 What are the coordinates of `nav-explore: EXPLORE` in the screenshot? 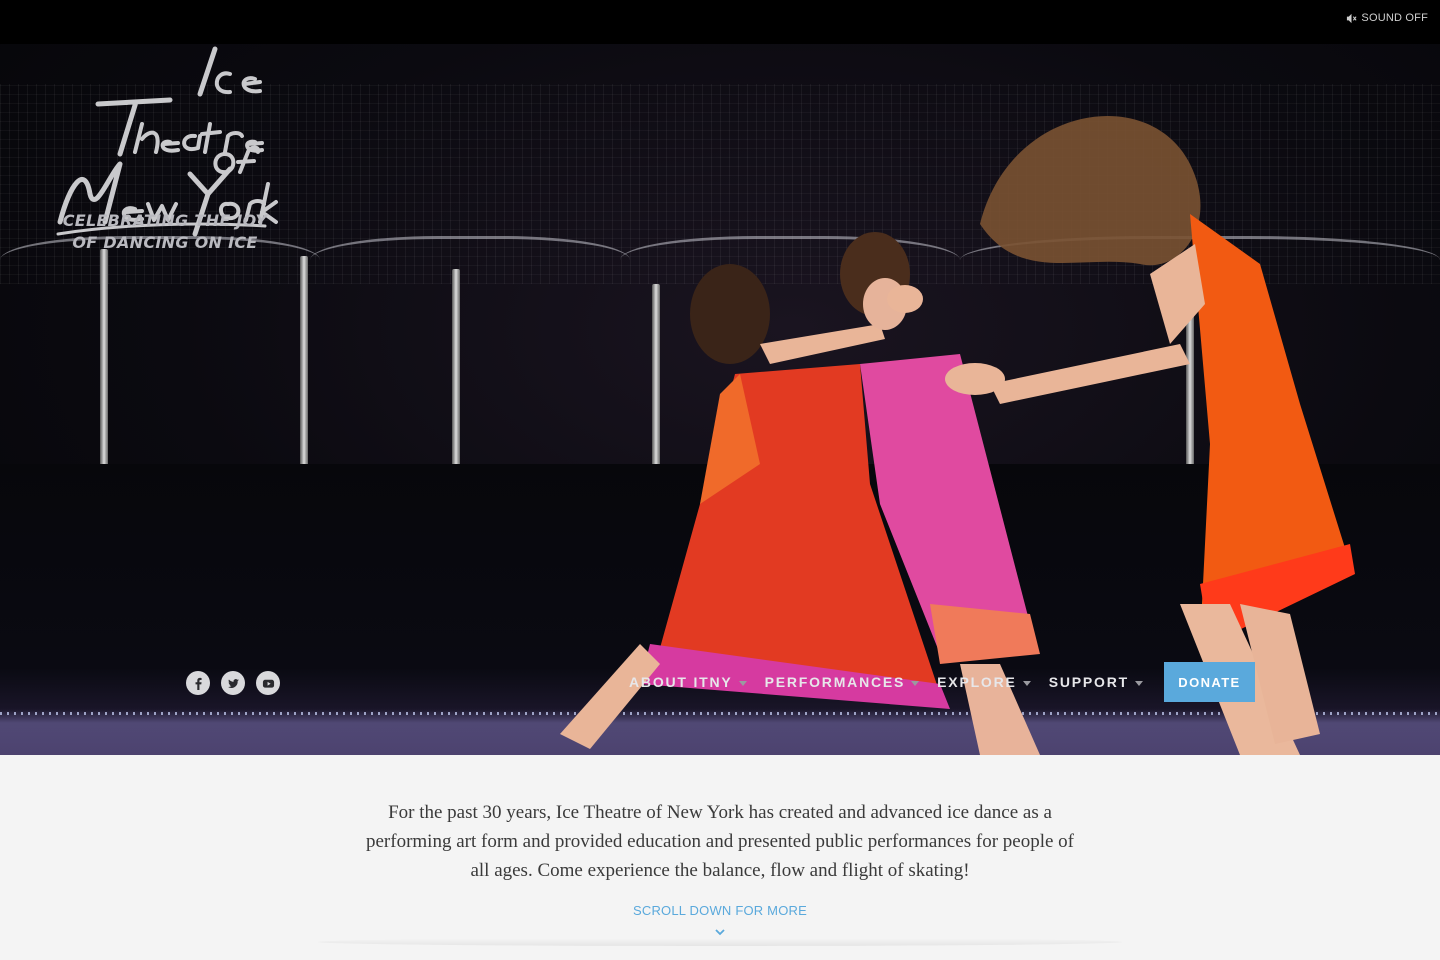 It's located at (984, 682).